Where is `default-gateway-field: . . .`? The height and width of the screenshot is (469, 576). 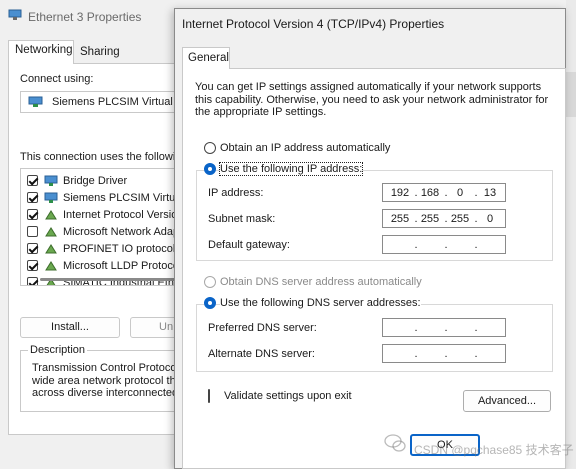
default-gateway-field: . . . is located at coordinates (444, 244).